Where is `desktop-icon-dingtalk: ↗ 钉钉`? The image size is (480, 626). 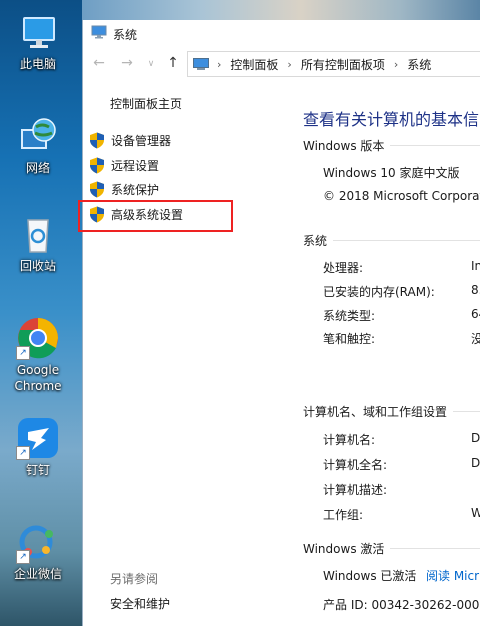
desktop-icon-dingtalk: ↗ 钉钉 is located at coordinates (38, 447).